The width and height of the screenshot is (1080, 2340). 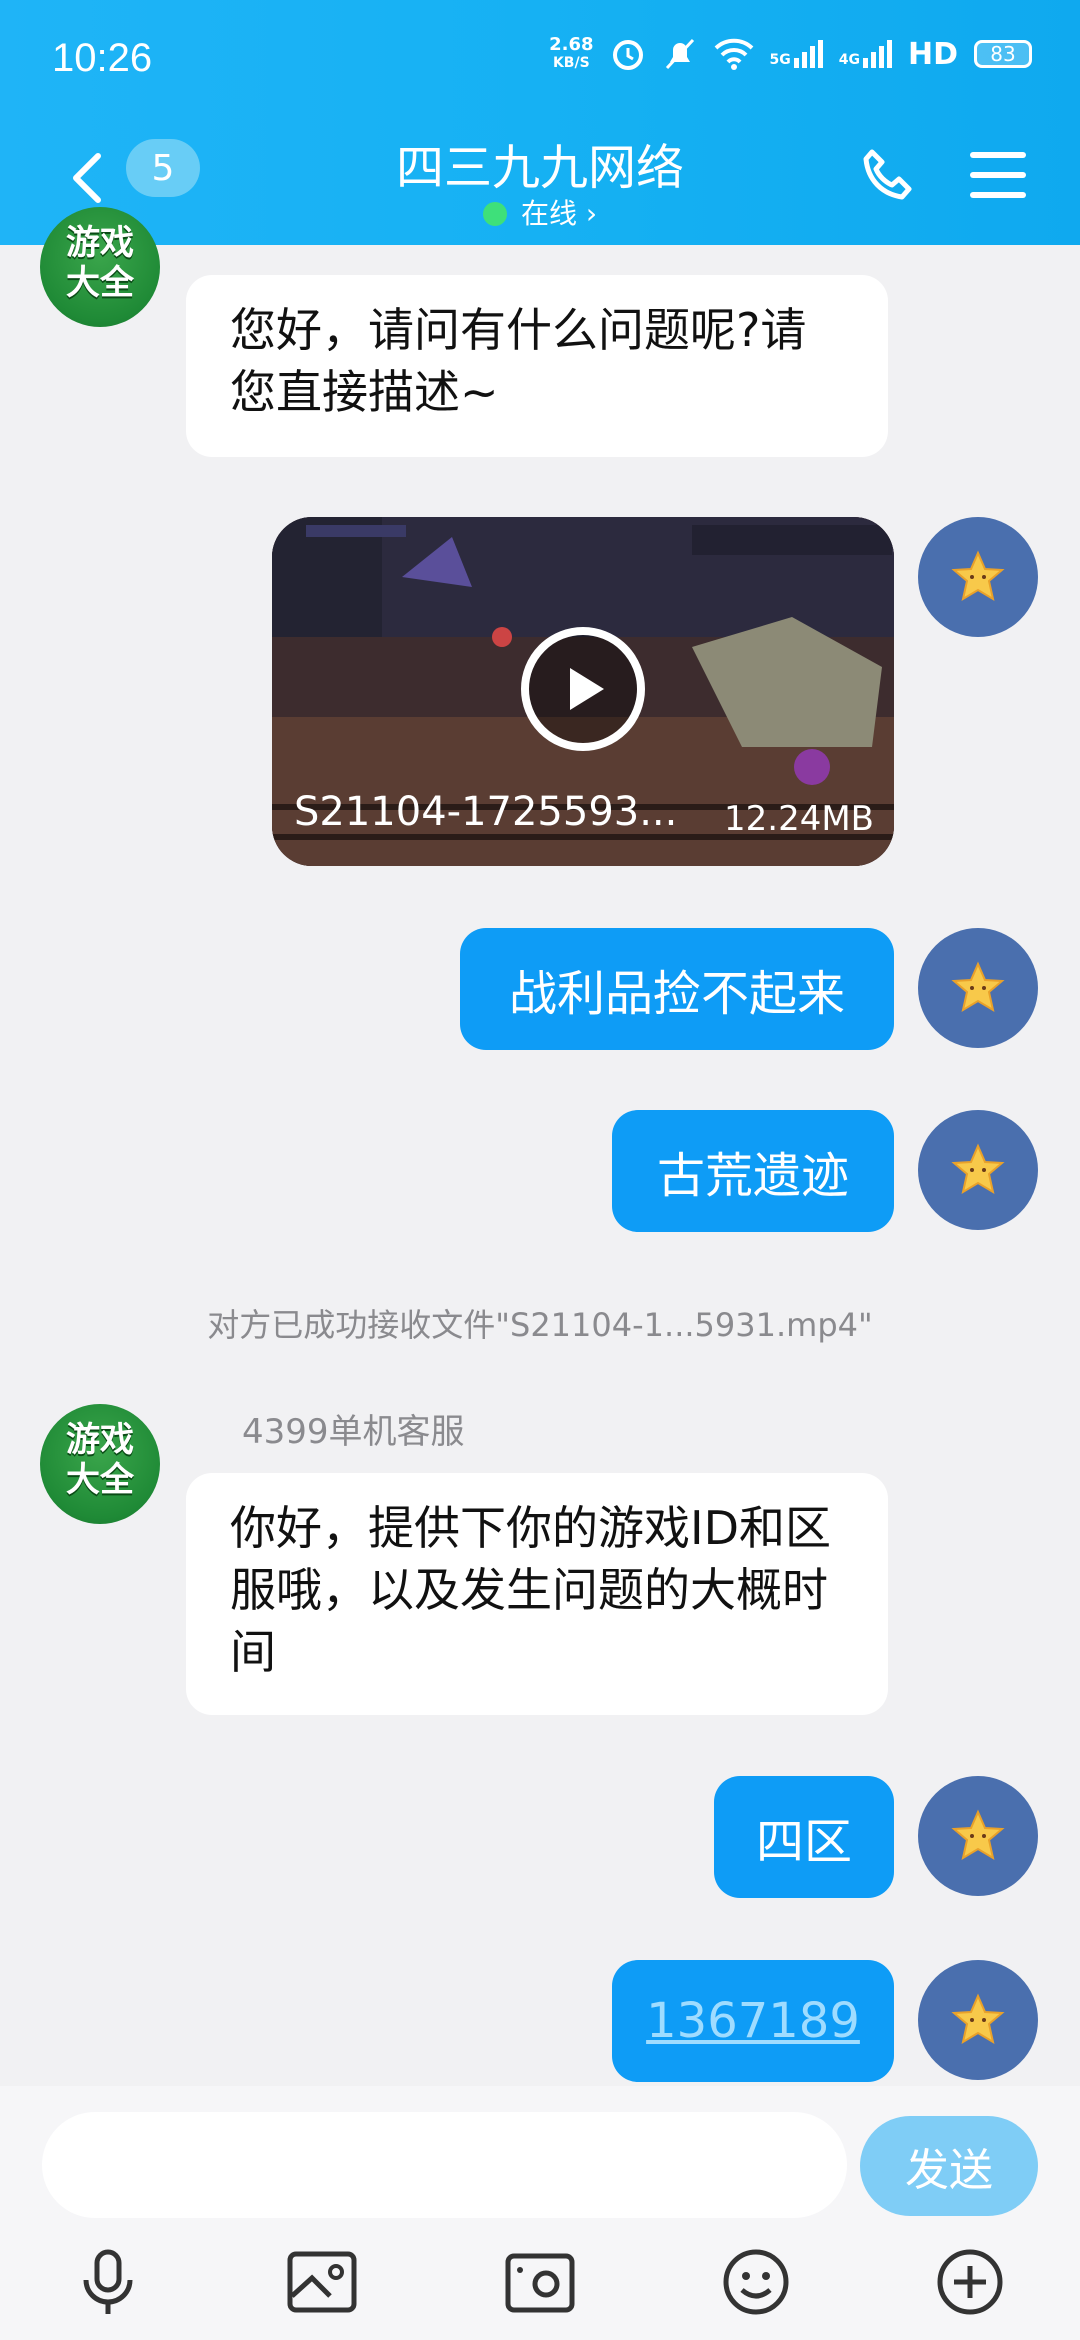 I want to click on phone-icon, so click(x=888, y=176).